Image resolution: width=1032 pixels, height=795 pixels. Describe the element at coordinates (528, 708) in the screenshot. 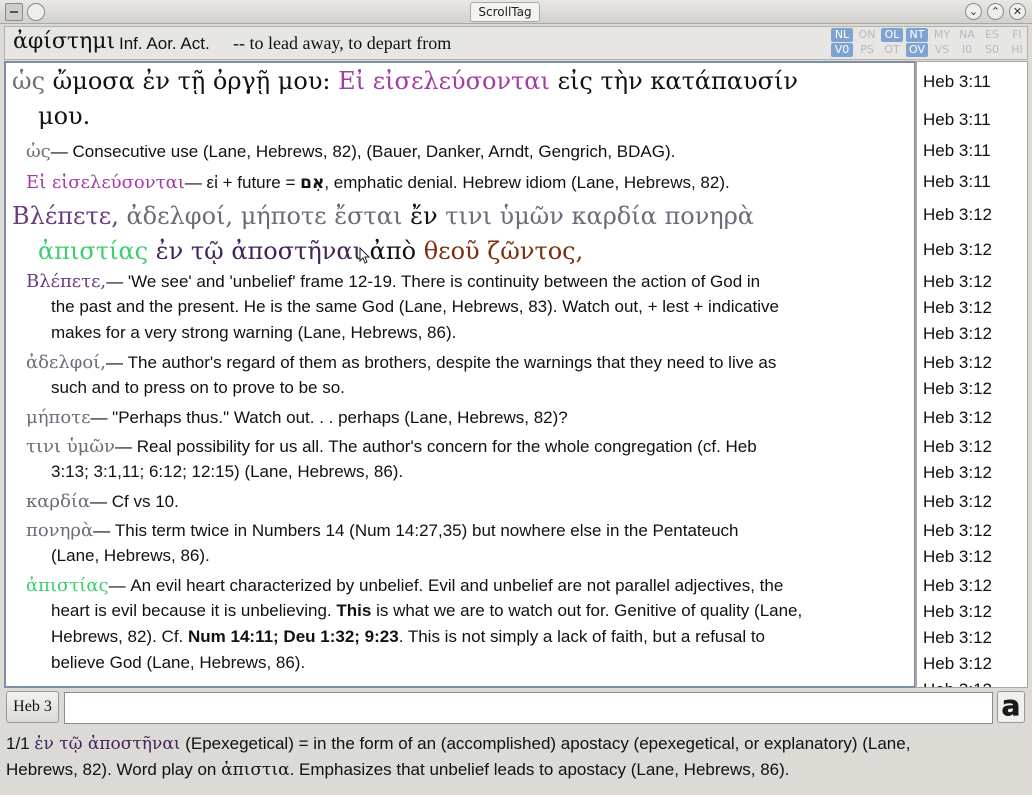

I see `command-input` at that location.